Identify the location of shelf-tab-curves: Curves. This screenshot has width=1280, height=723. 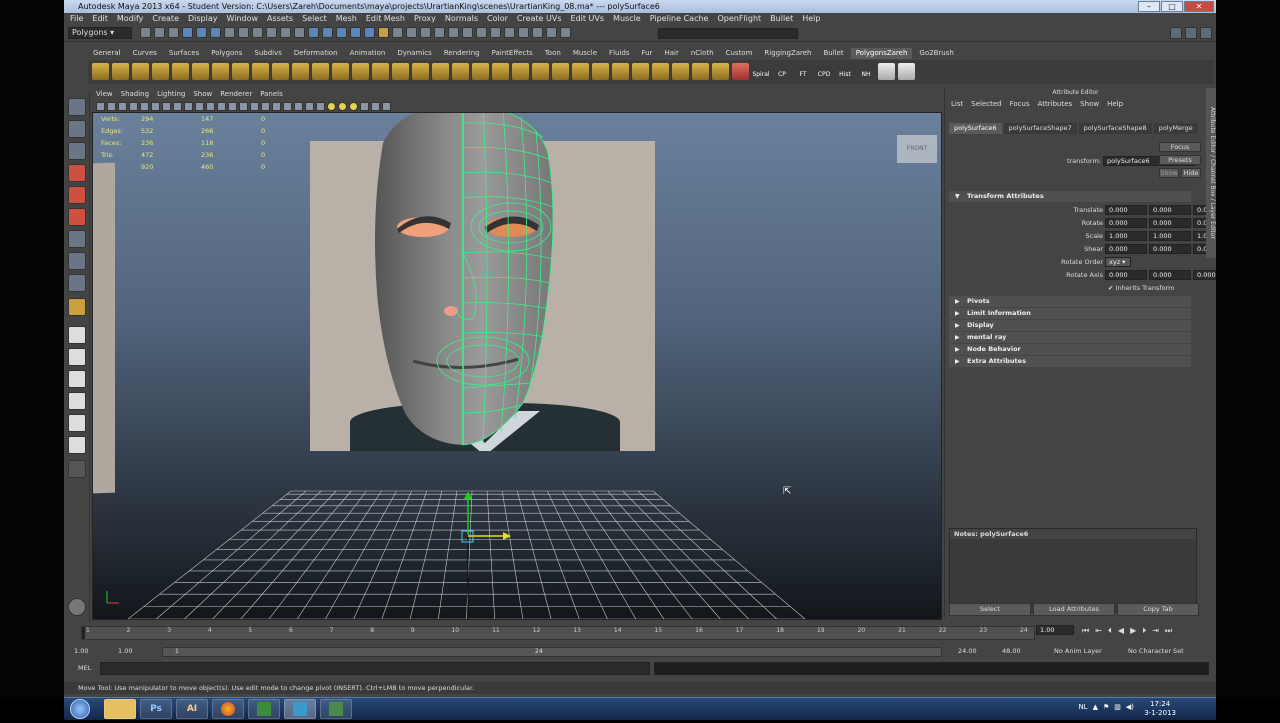
(145, 53).